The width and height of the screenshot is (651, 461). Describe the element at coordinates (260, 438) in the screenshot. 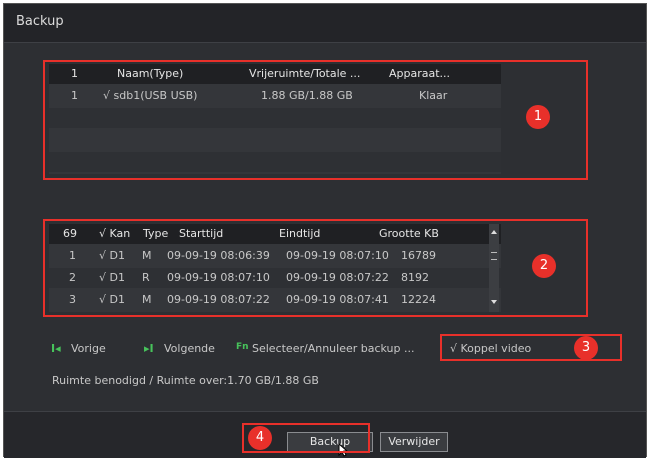

I see `badge-4: 4` at that location.